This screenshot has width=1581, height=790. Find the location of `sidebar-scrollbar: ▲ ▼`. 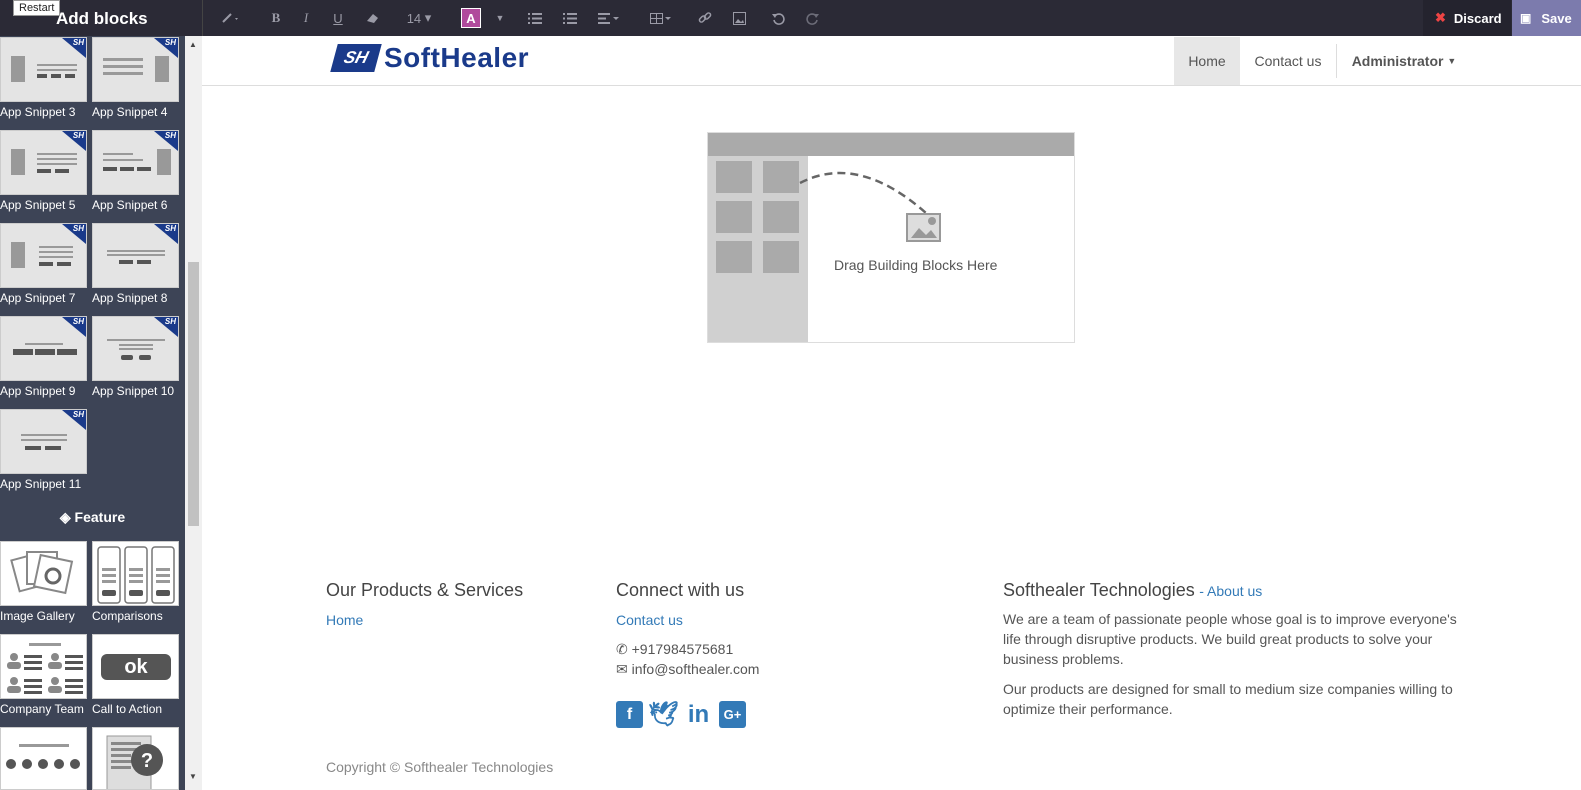

sidebar-scrollbar: ▲ ▼ is located at coordinates (193, 413).